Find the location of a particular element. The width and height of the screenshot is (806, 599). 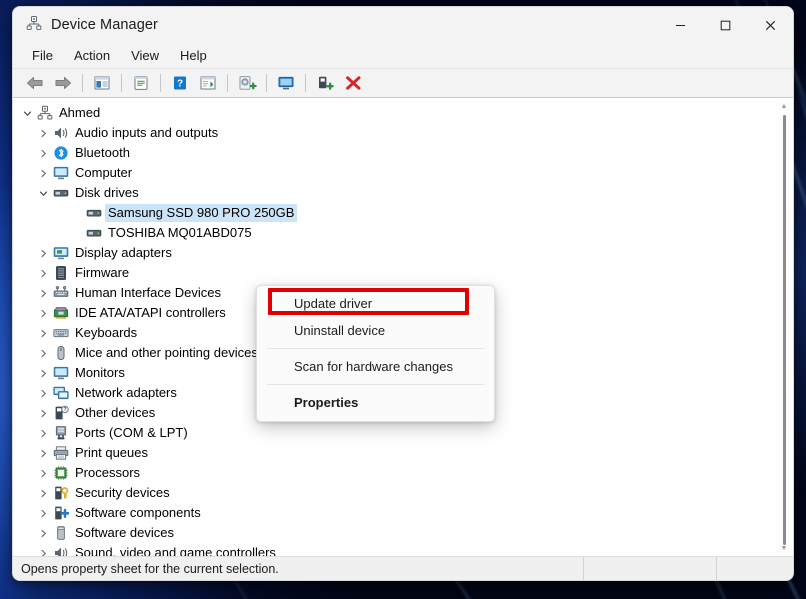

add-legacy-hardware-icon is located at coordinates (286, 83).